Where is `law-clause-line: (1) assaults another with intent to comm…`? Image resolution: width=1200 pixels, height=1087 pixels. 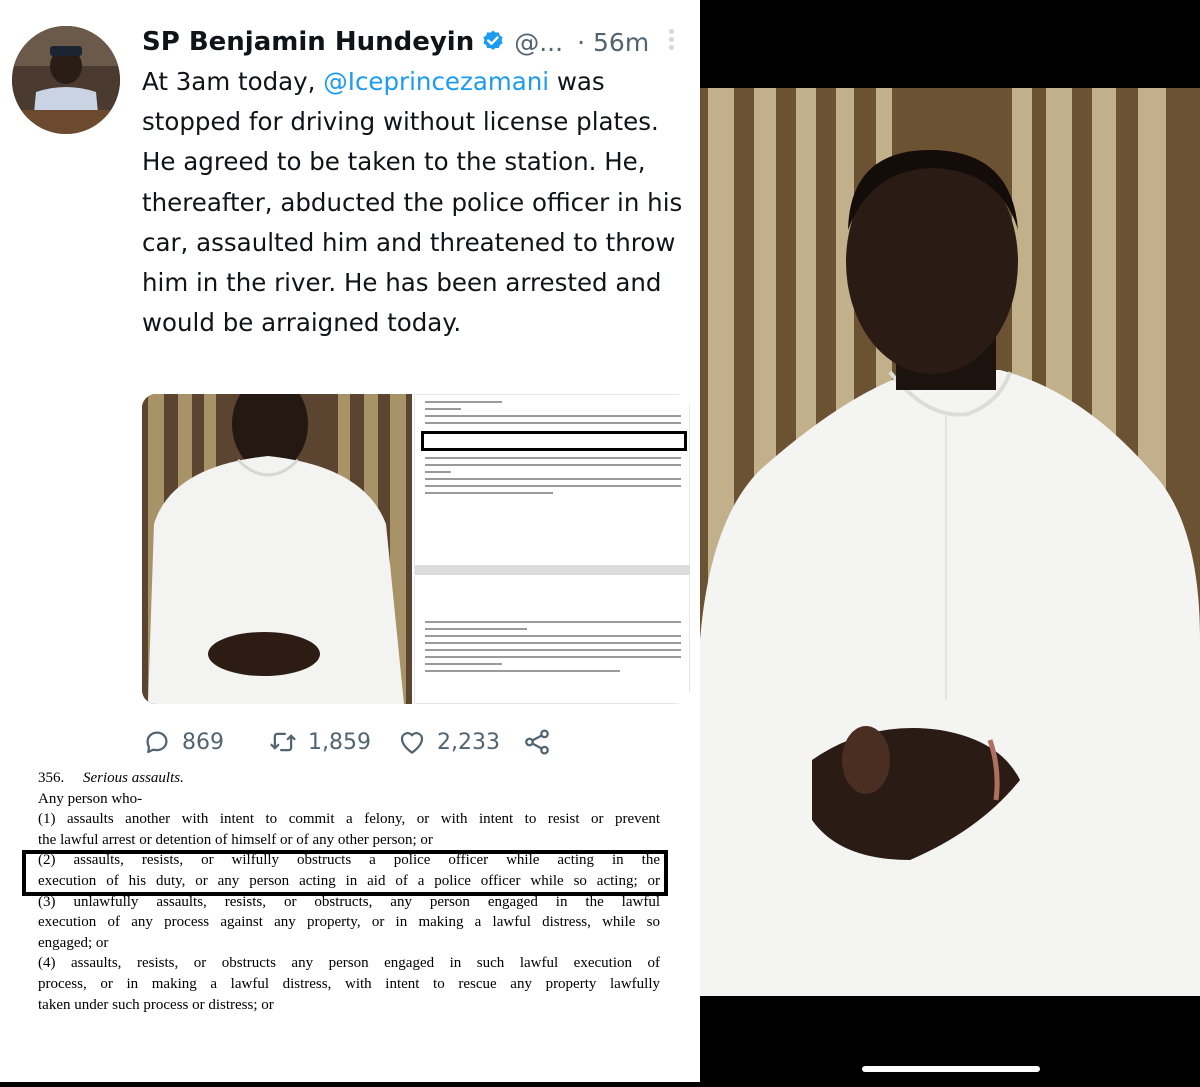 law-clause-line: (1) assaults another with intent to comm… is located at coordinates (349, 819).